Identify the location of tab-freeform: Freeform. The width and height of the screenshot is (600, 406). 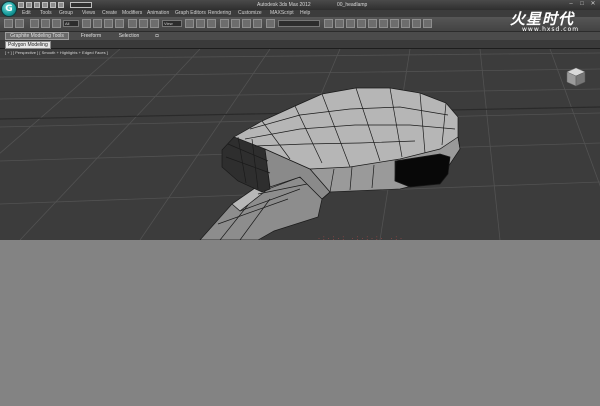
(91, 36).